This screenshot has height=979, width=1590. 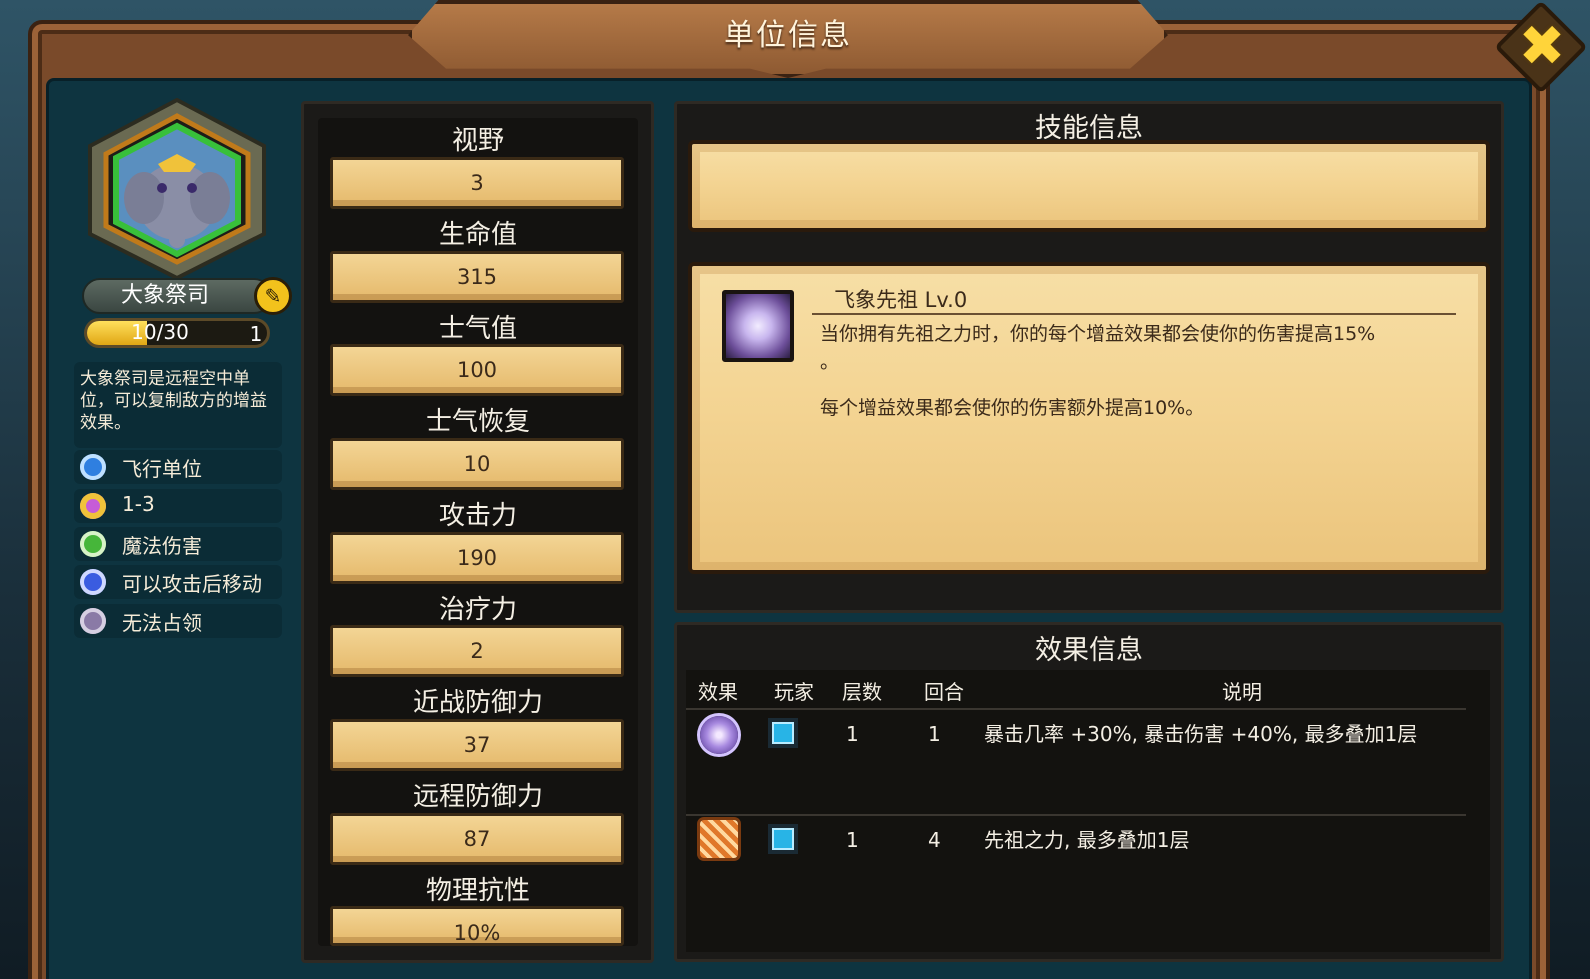 What do you see at coordinates (862, 692) in the screenshot?
I see `col-stacks: 层数` at bounding box center [862, 692].